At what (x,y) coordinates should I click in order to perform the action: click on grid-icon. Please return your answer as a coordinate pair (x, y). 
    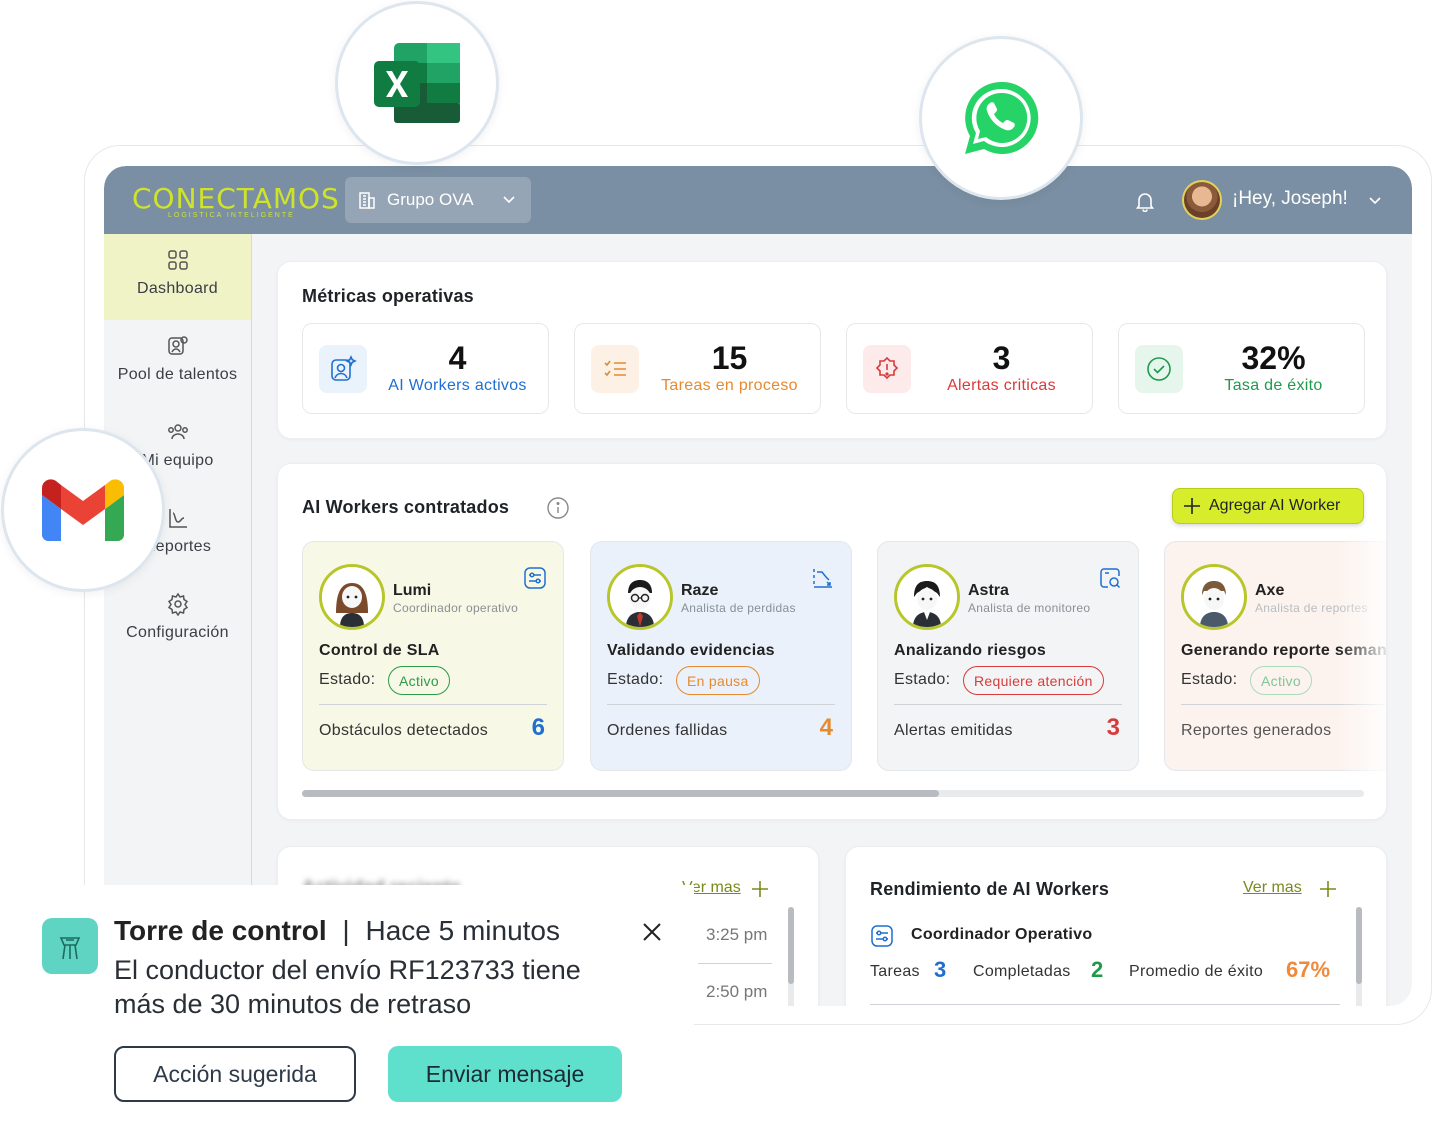
    Looking at the image, I should click on (177, 260).